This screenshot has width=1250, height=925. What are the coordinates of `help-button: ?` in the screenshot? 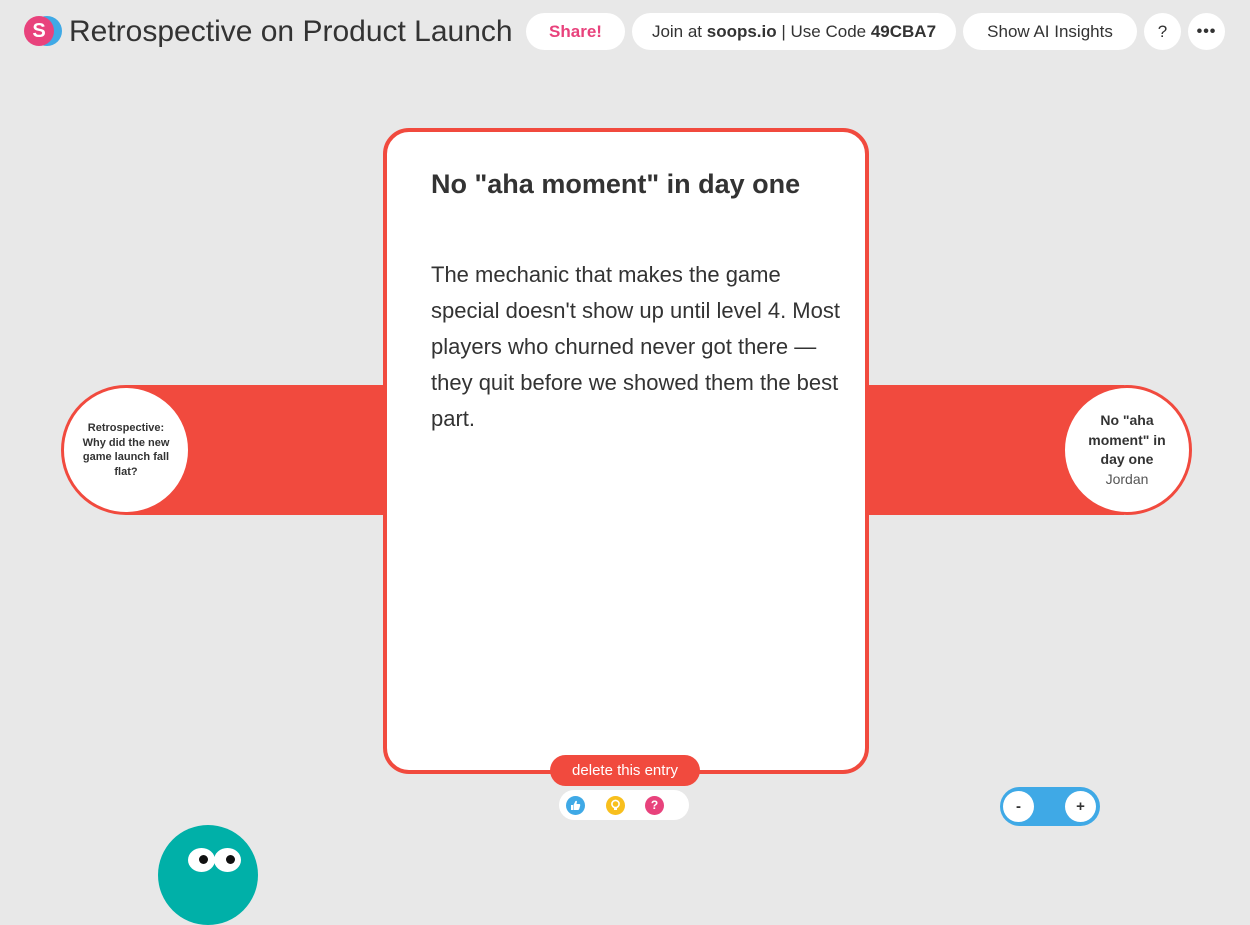 It's located at (1162, 31).